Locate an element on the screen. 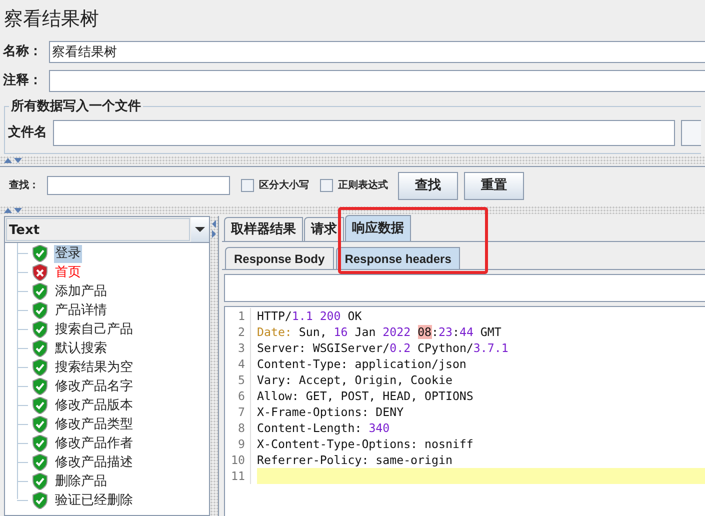  tree-item: 搜索自己产品 is located at coordinates (94, 329).